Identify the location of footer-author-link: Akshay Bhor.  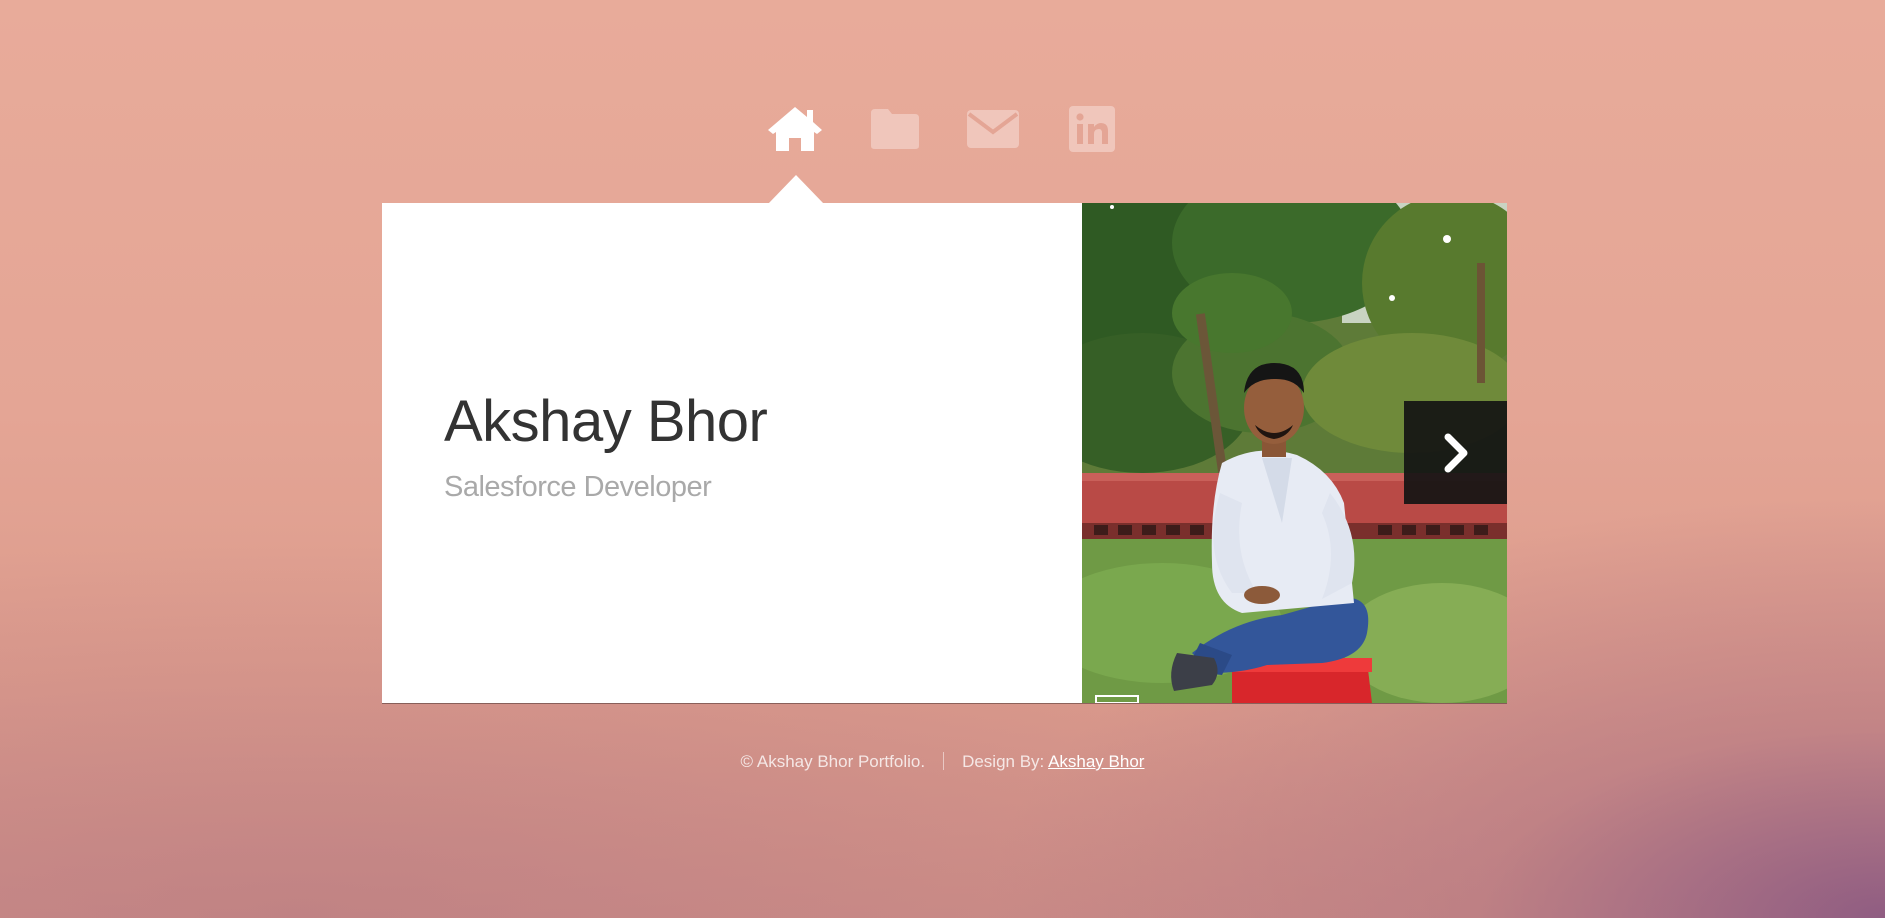
(1096, 761).